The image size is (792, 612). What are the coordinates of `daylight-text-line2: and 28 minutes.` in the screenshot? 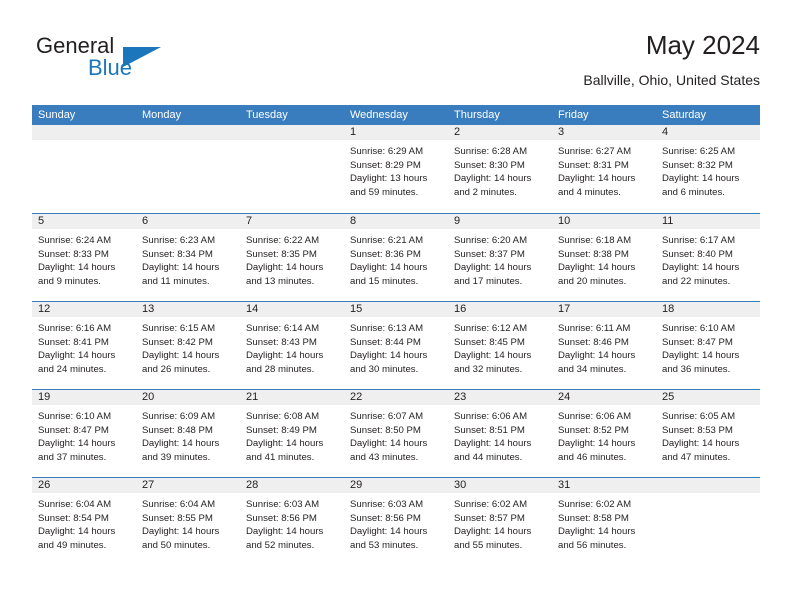 It's located at (280, 369).